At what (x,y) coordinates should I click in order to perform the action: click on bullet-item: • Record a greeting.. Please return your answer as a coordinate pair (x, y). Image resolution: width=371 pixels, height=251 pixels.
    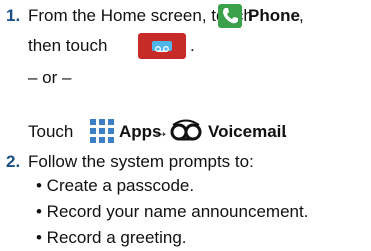
    Looking at the image, I should click on (111, 237).